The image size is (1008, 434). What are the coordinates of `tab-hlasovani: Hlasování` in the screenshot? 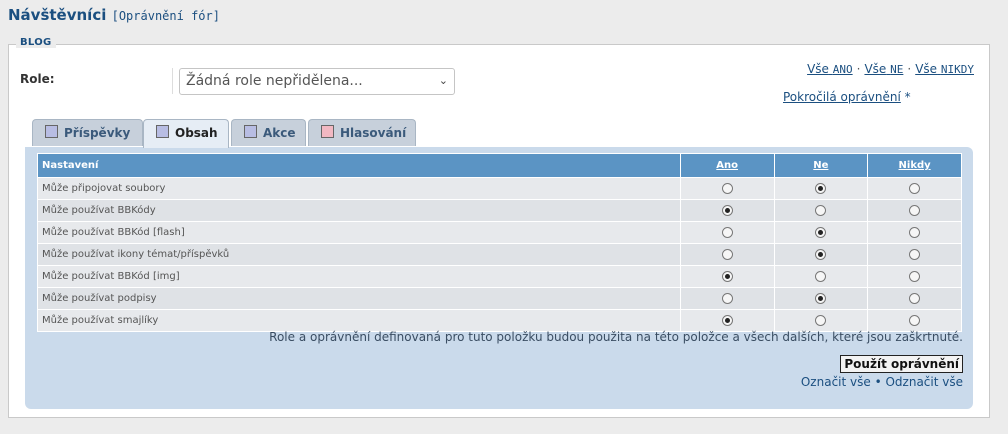 It's located at (362, 132).